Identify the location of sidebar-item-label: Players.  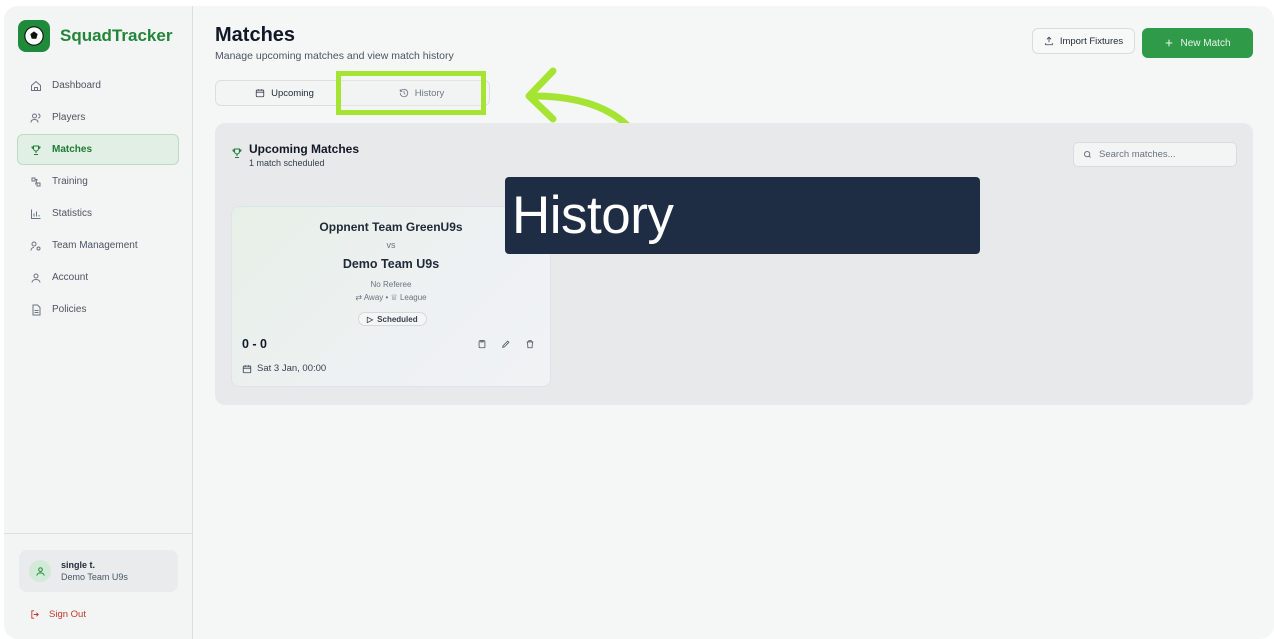
(69, 117).